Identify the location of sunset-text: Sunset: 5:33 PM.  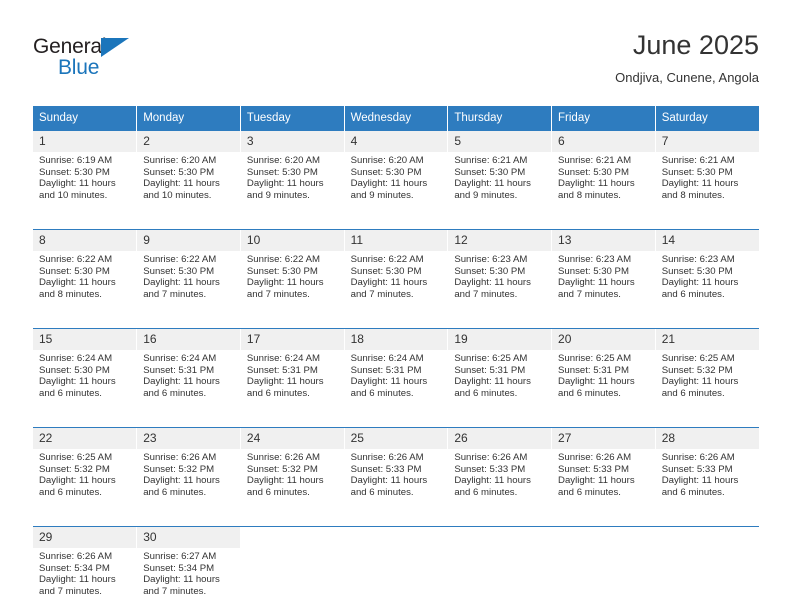
(386, 469).